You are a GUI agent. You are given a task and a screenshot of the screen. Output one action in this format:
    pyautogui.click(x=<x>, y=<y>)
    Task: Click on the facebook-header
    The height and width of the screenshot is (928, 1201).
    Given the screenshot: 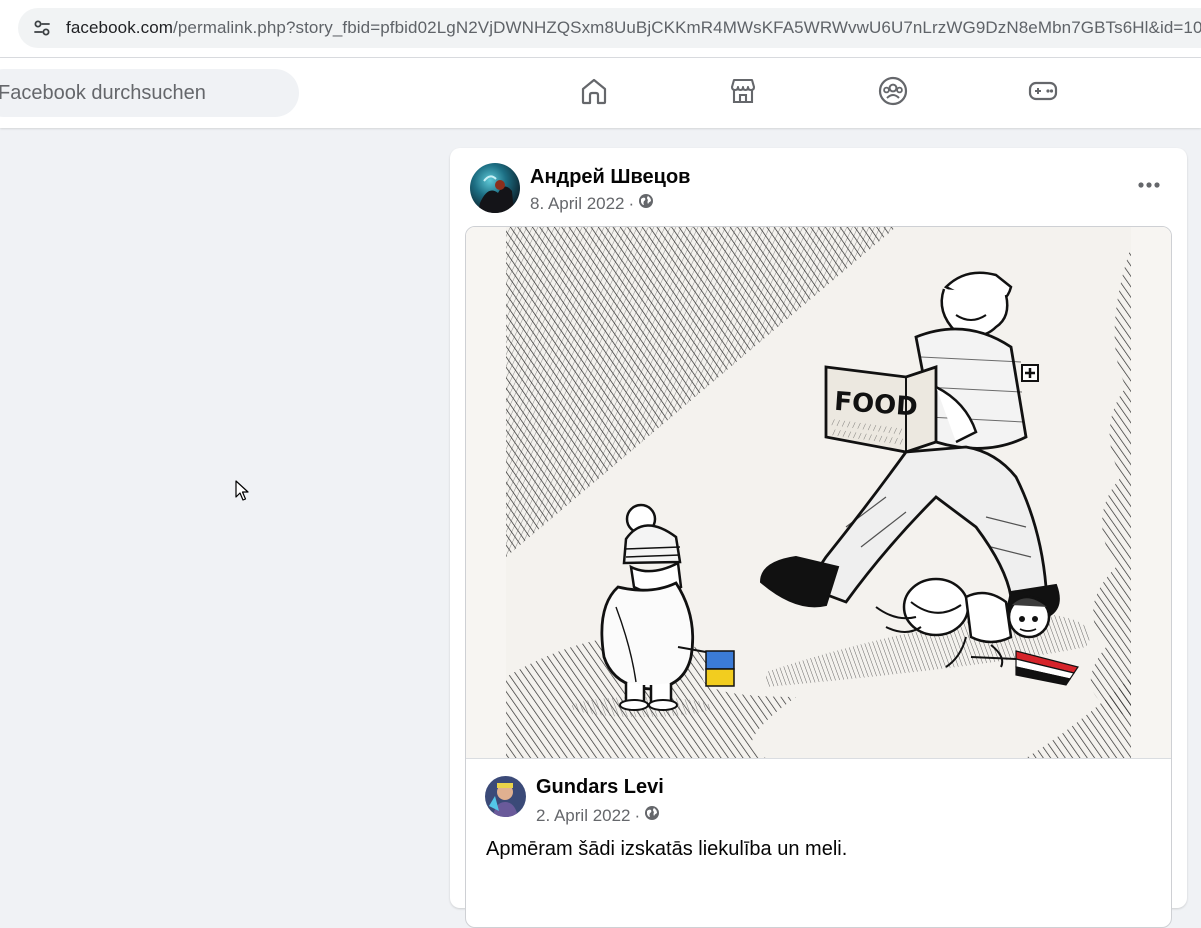 What is the action you would take?
    pyautogui.click(x=600, y=93)
    